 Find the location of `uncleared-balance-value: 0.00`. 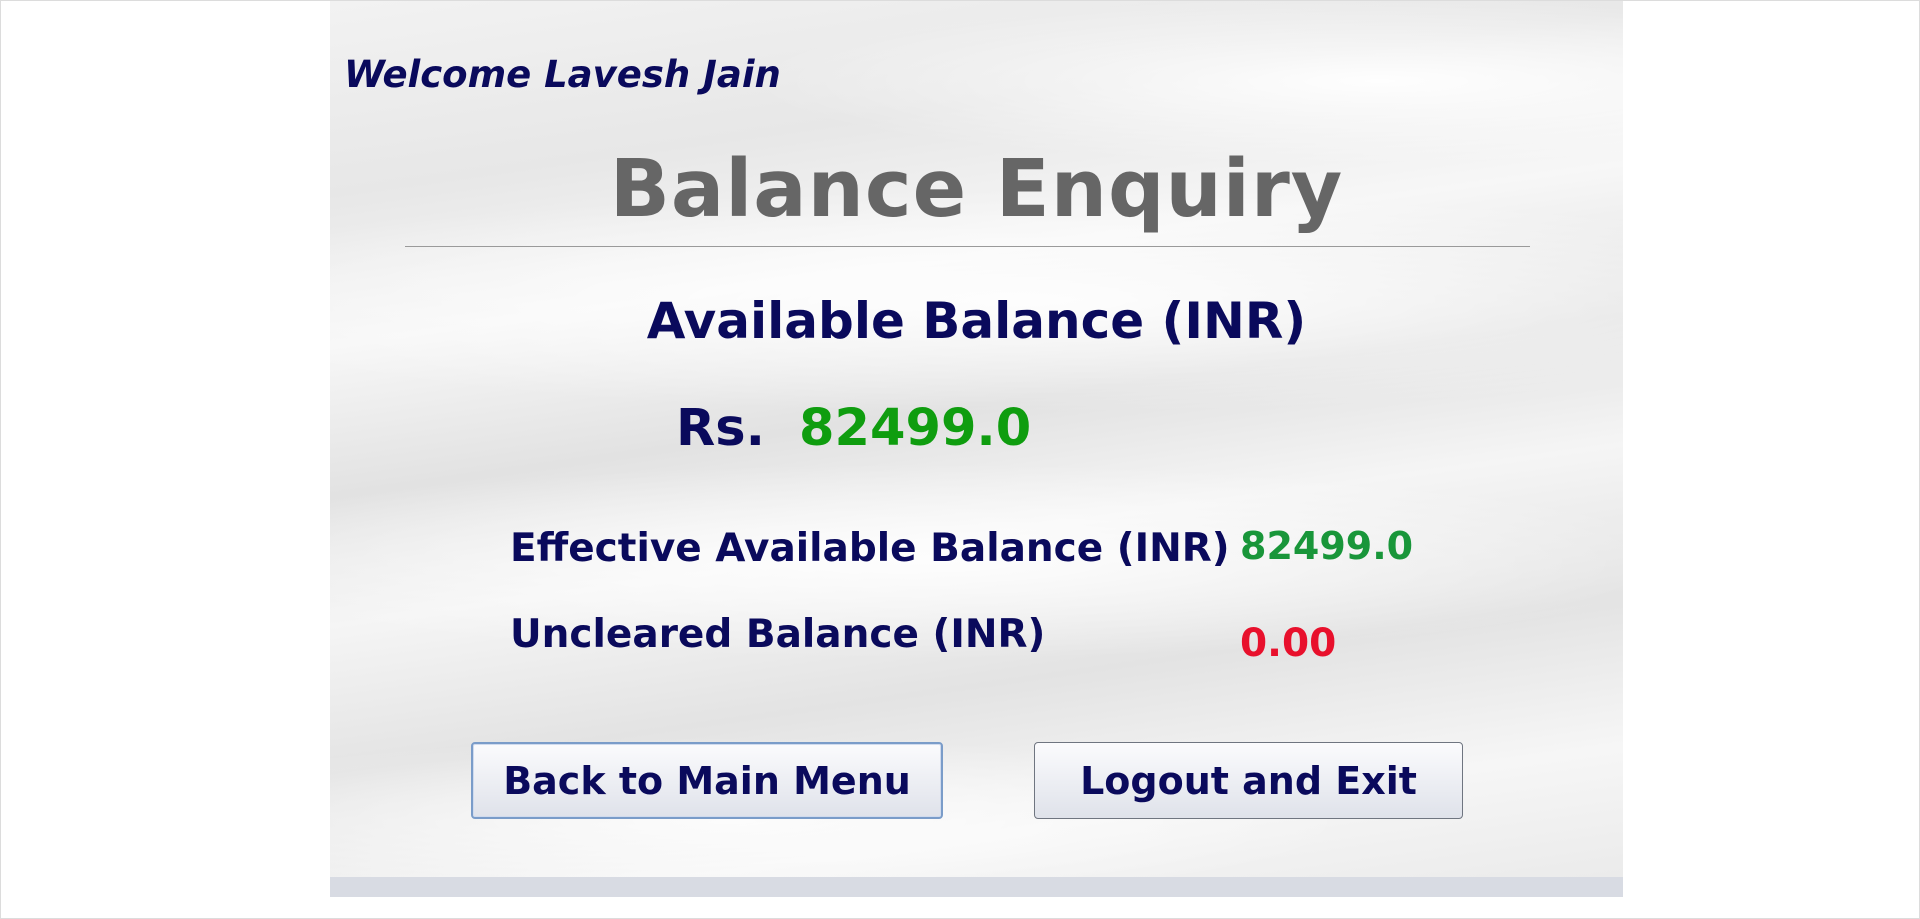

uncleared-balance-value: 0.00 is located at coordinates (1288, 643).